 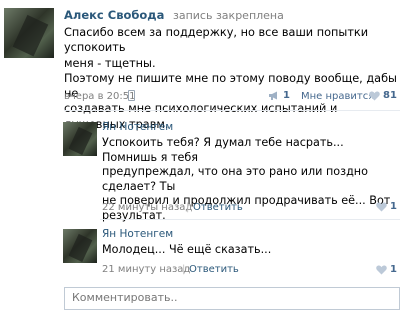 What do you see at coordinates (146, 269) in the screenshot?
I see `comment-date-link: 21 минуту назад` at bounding box center [146, 269].